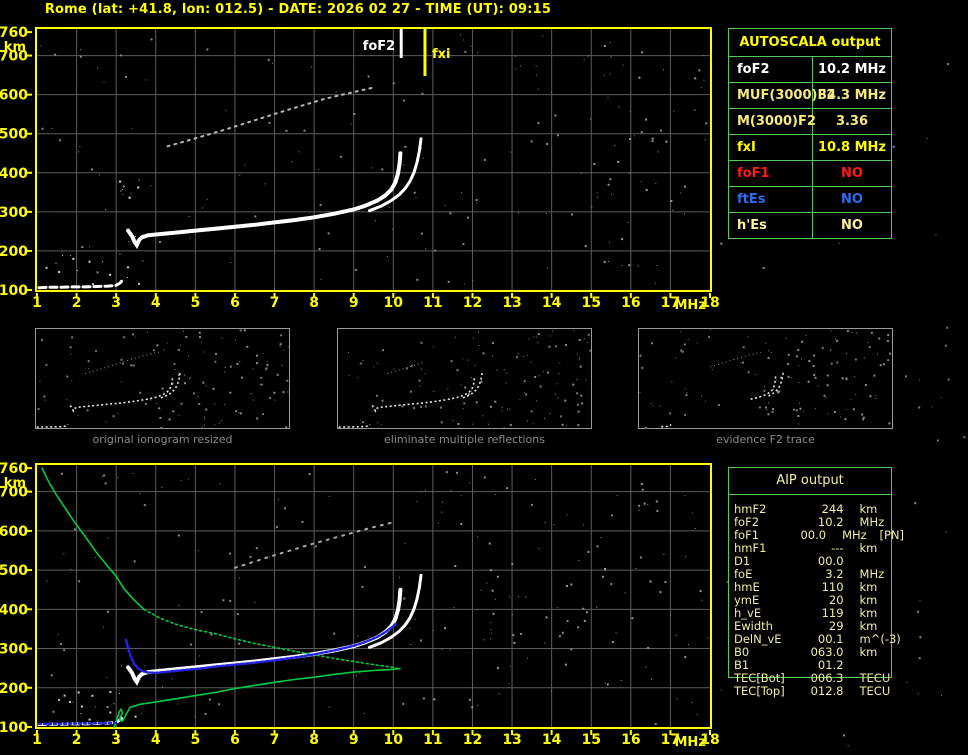 This screenshot has height=755, width=968. I want to click on thumbnail-evidence-canvas, so click(765, 379).